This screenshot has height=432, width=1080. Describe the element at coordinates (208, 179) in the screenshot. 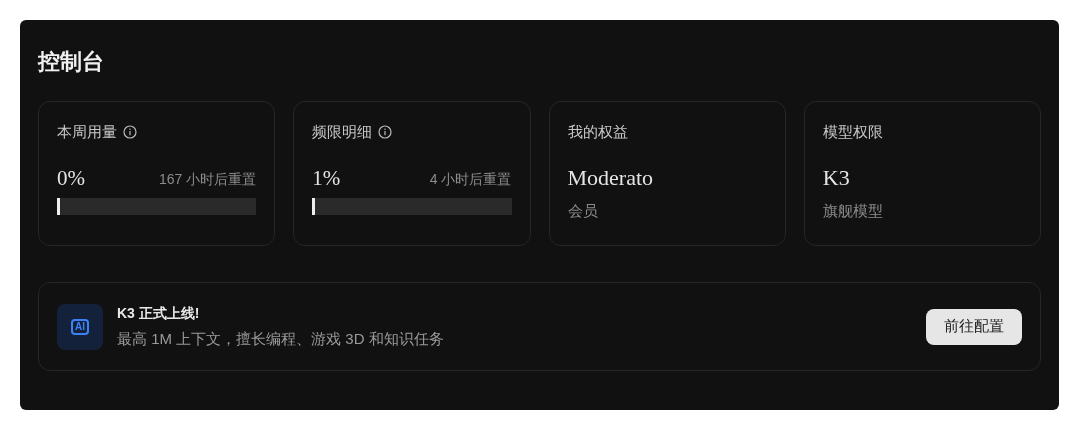

I see `reset-time: 167 小时后重置` at that location.